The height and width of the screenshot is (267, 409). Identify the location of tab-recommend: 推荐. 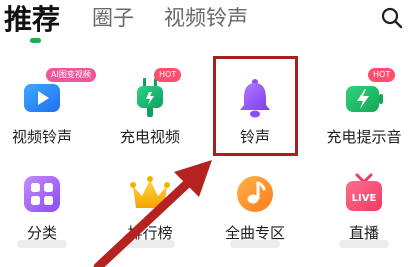
(32, 19).